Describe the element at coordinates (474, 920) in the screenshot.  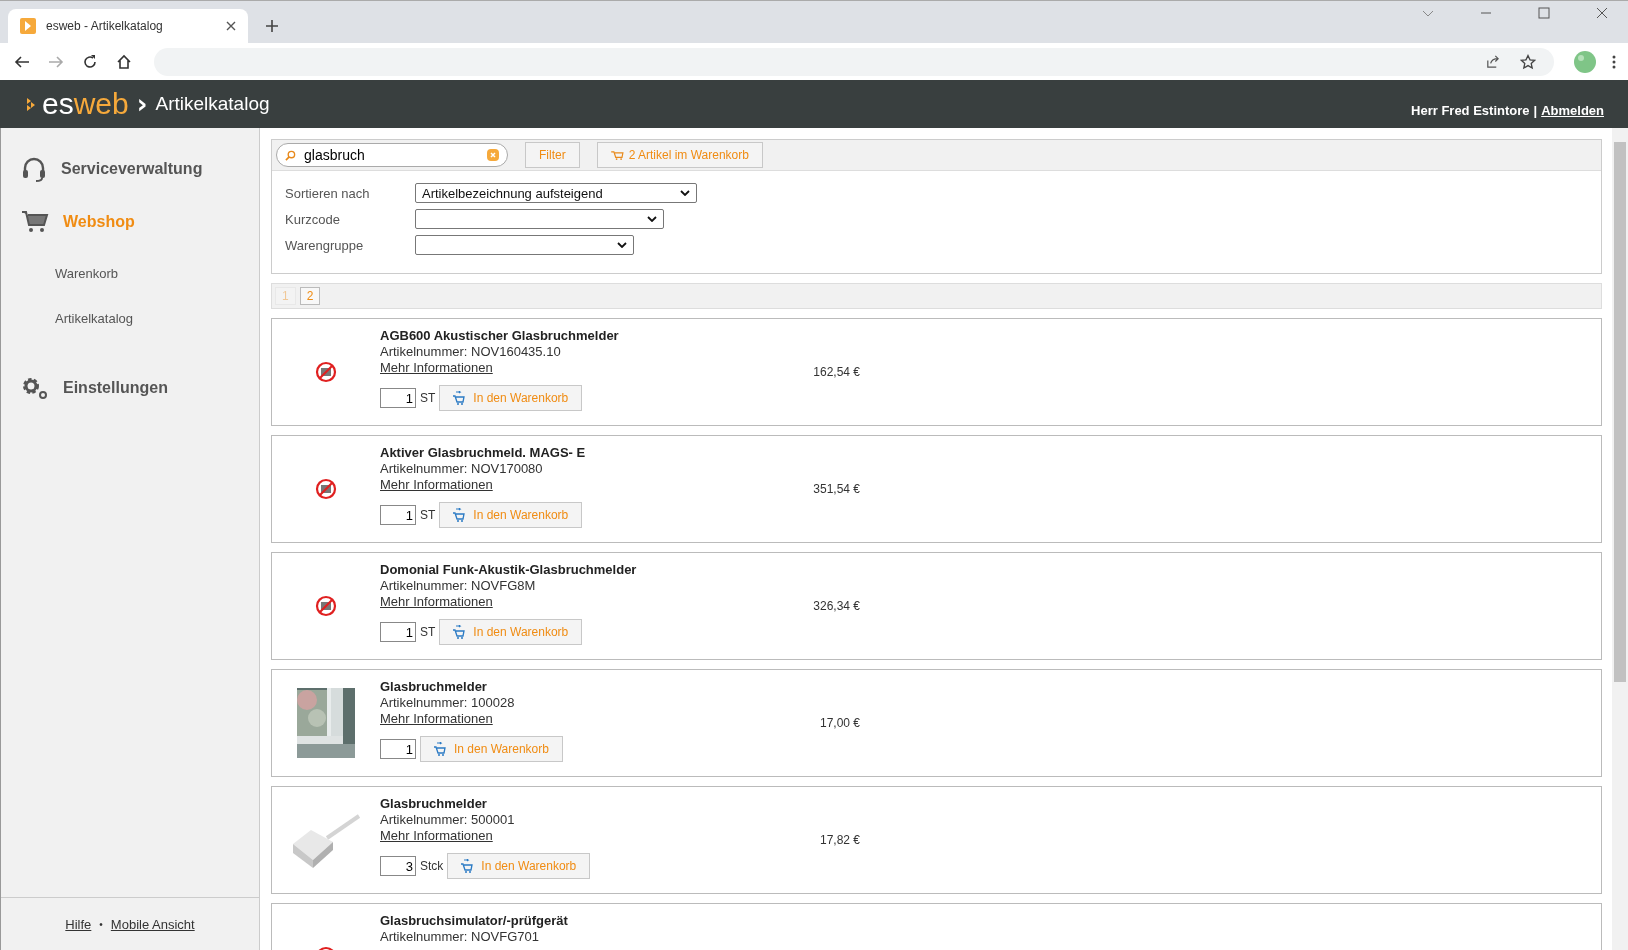
I see `product-title: Glasbruchsimulator/-prüfgerät` at that location.